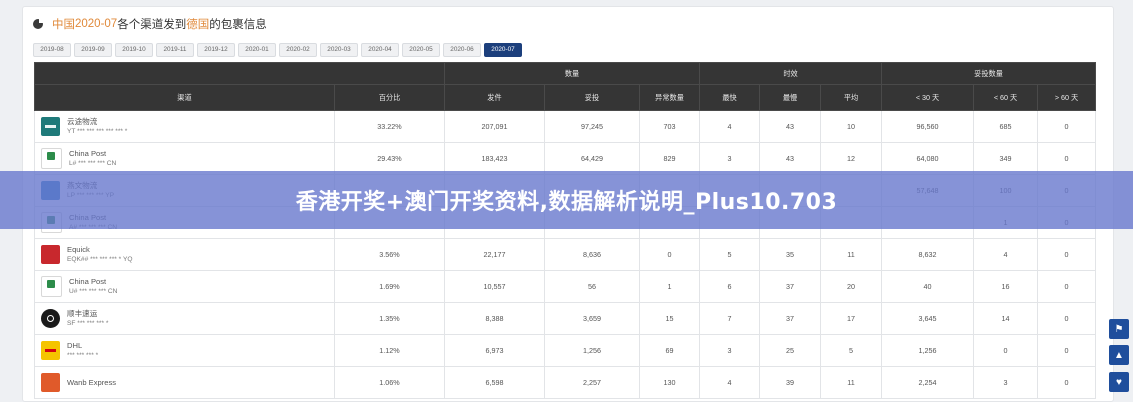 The height and width of the screenshot is (402, 1133). I want to click on column-header: 百分比, so click(389, 97).